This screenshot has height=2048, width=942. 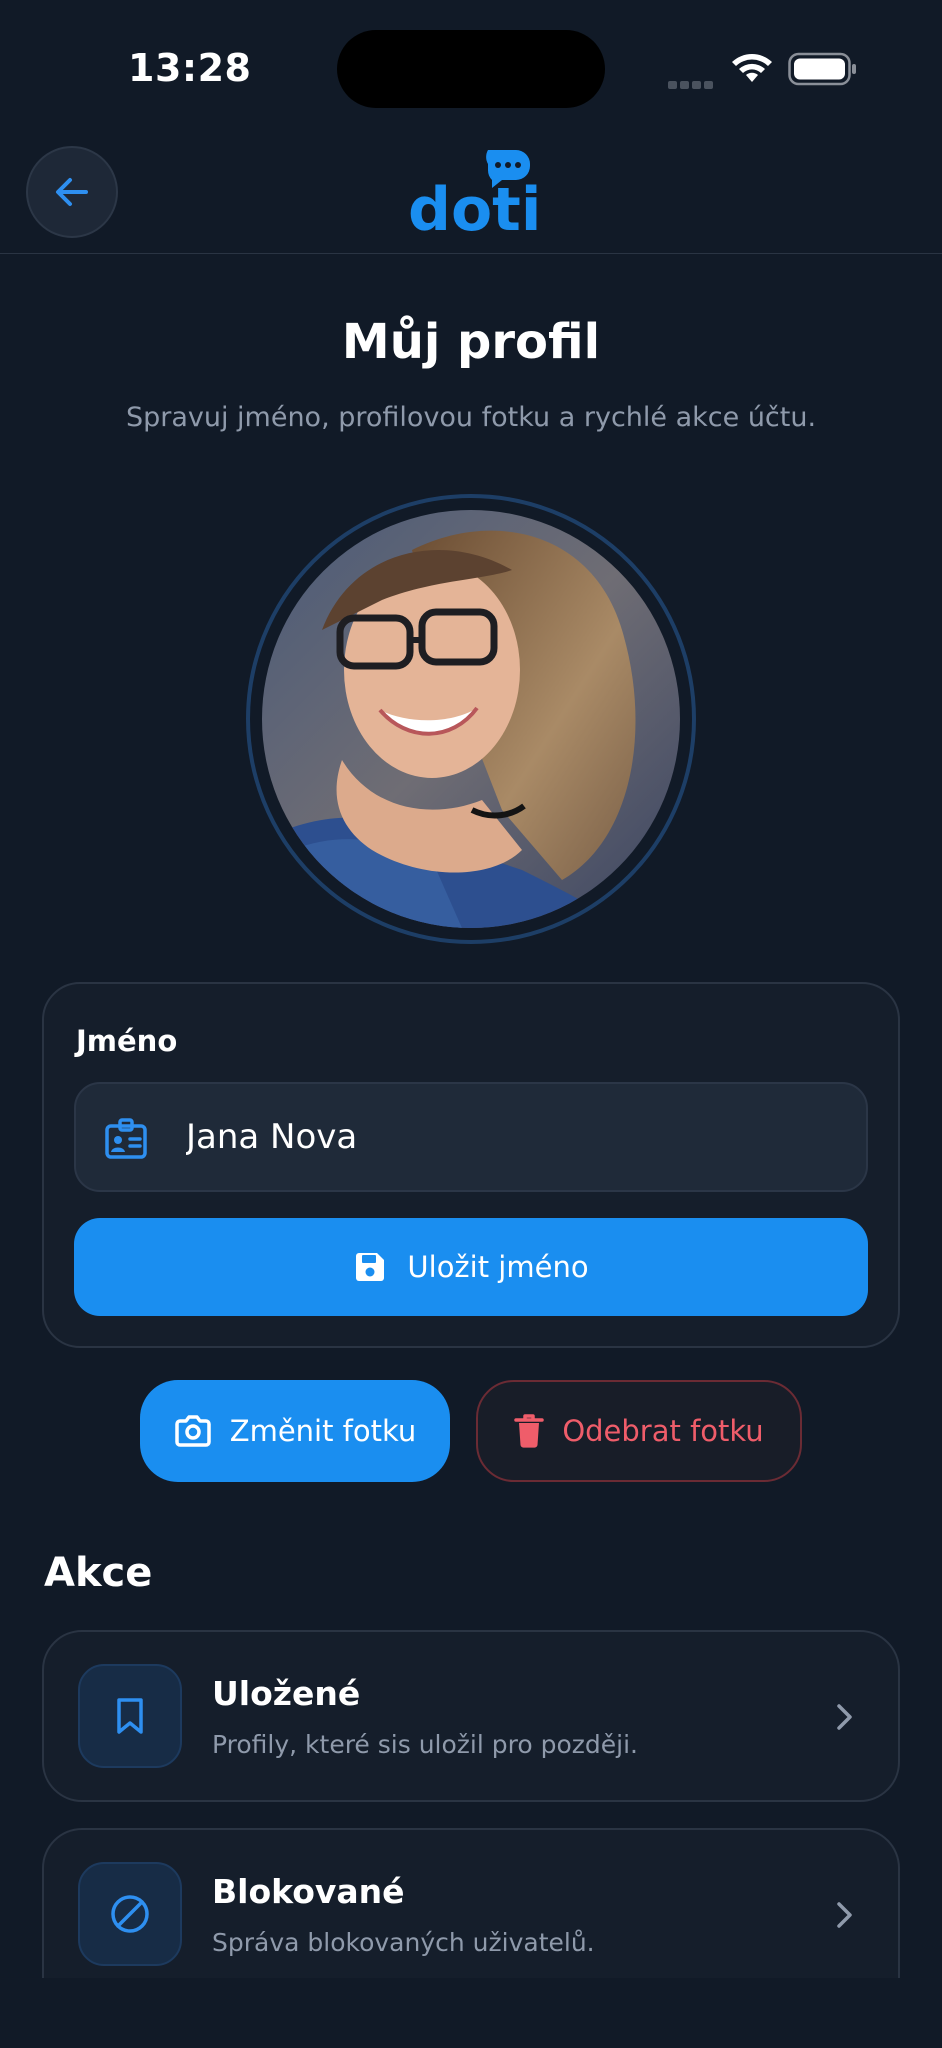 I want to click on bookmark-icon, so click(x=130, y=1716).